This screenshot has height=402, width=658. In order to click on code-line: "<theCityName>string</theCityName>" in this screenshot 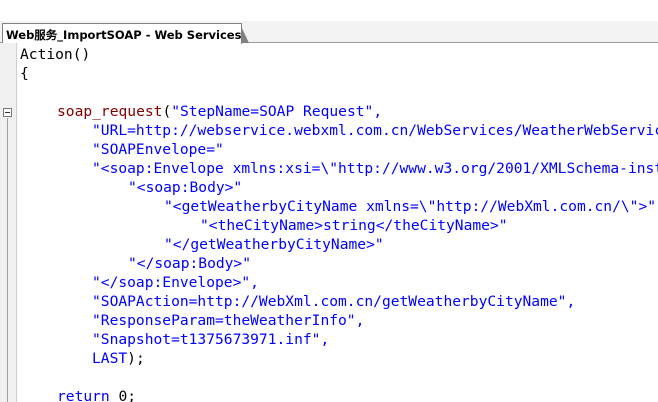, I will do `click(354, 225)`.